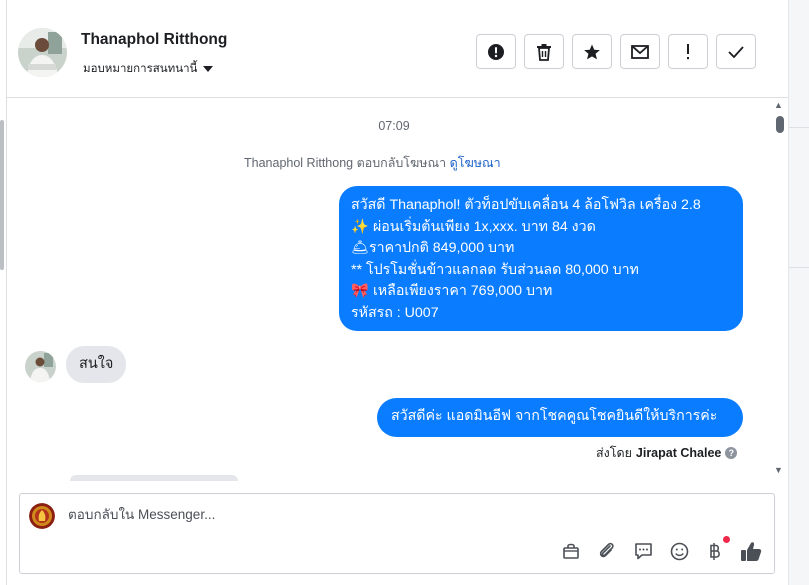  What do you see at coordinates (726, 539) in the screenshot?
I see `notification-dot` at bounding box center [726, 539].